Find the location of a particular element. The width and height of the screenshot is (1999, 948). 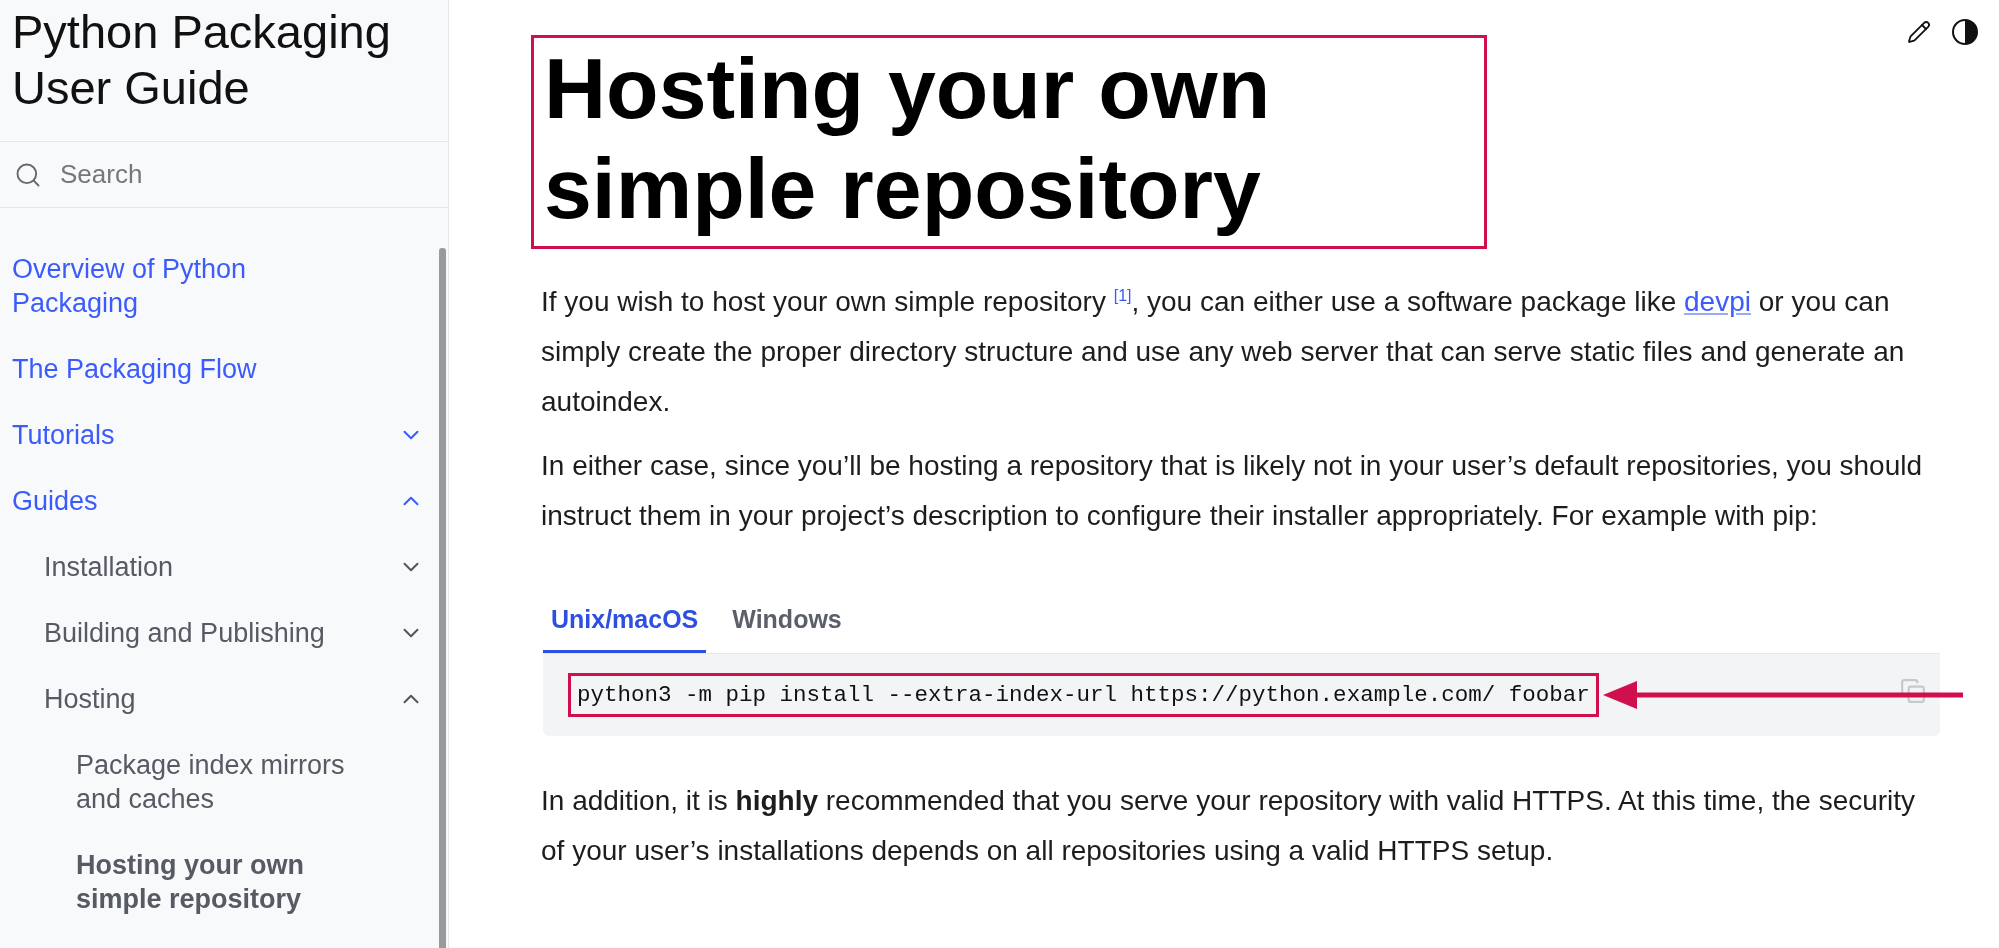

paragraph: If you wish to host your own simple repository $^{[1]}$, you can either use a software package like devpi or you can simply create the proper directory structure and use any web server that can serve static files and generate an autoindex. is located at coordinates (1223, 352).